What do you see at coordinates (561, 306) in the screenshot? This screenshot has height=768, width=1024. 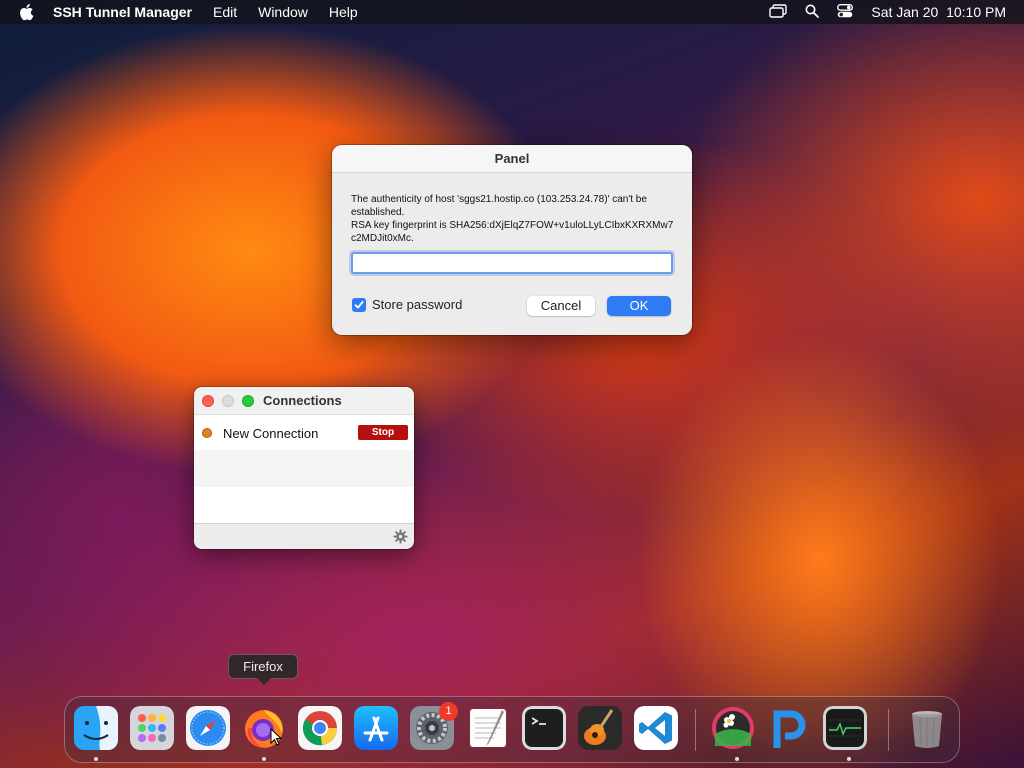 I see `cancel-button: Cancel` at bounding box center [561, 306].